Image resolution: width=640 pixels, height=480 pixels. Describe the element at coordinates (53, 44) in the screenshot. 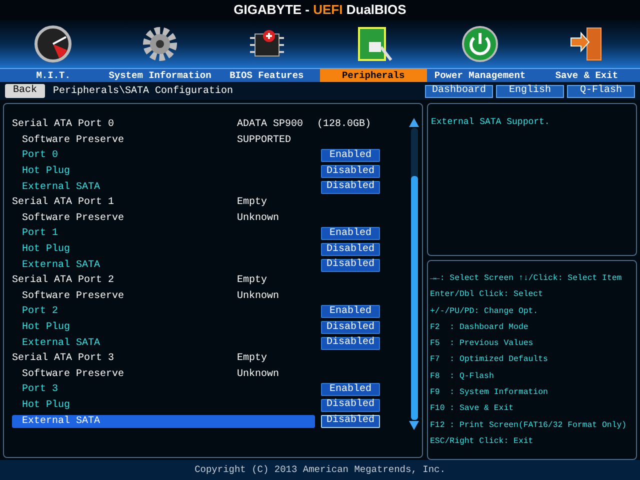

I see `gauge-icon` at that location.